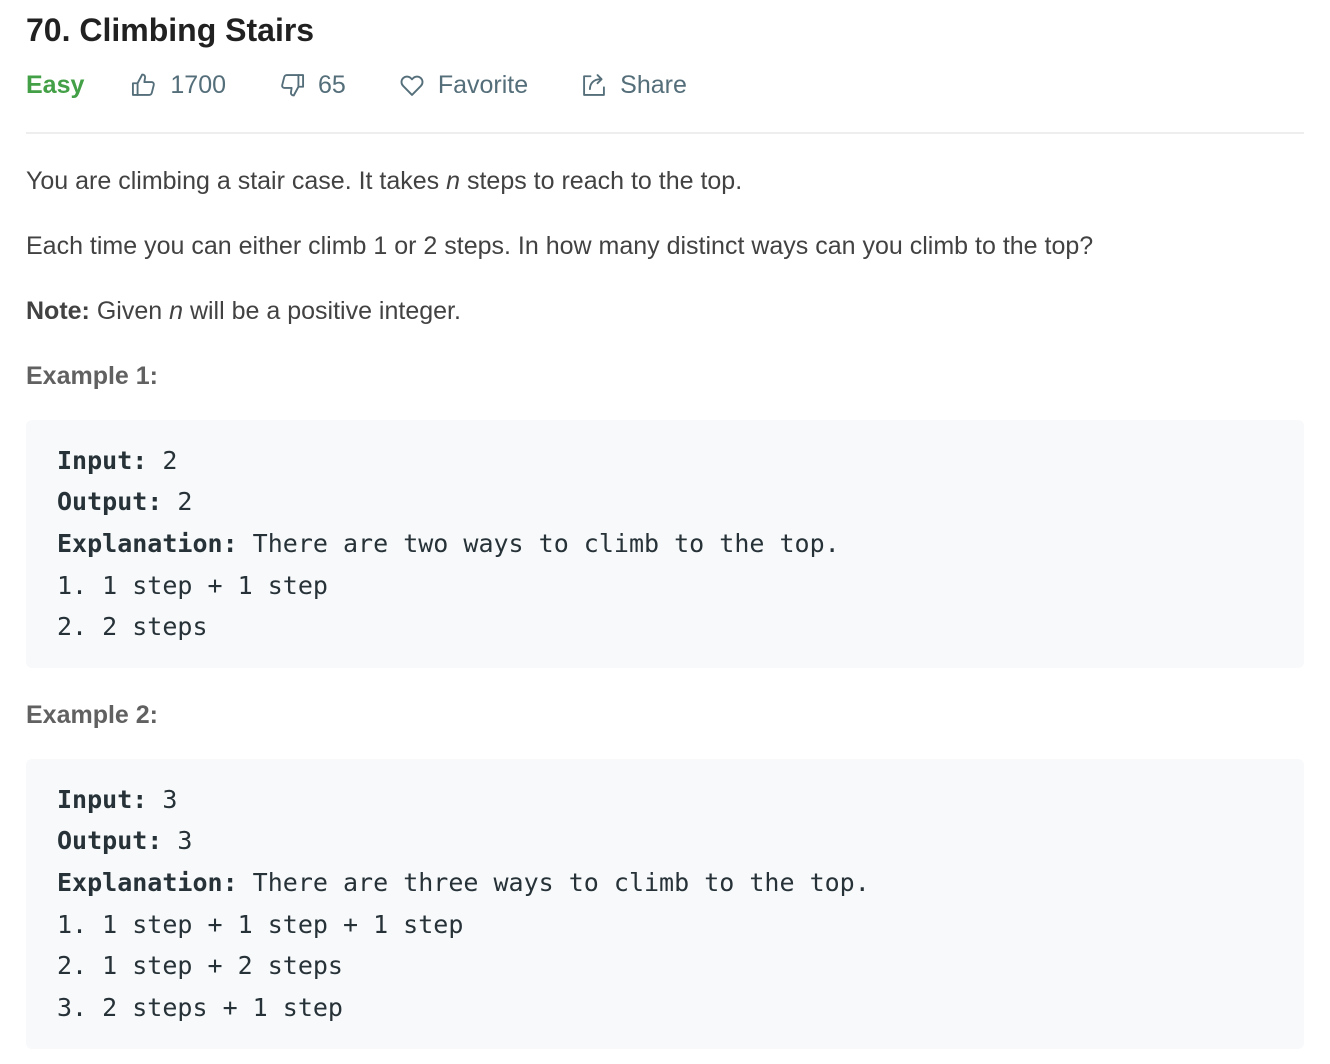  What do you see at coordinates (58, 311) in the screenshot?
I see `note-label: Note:` at bounding box center [58, 311].